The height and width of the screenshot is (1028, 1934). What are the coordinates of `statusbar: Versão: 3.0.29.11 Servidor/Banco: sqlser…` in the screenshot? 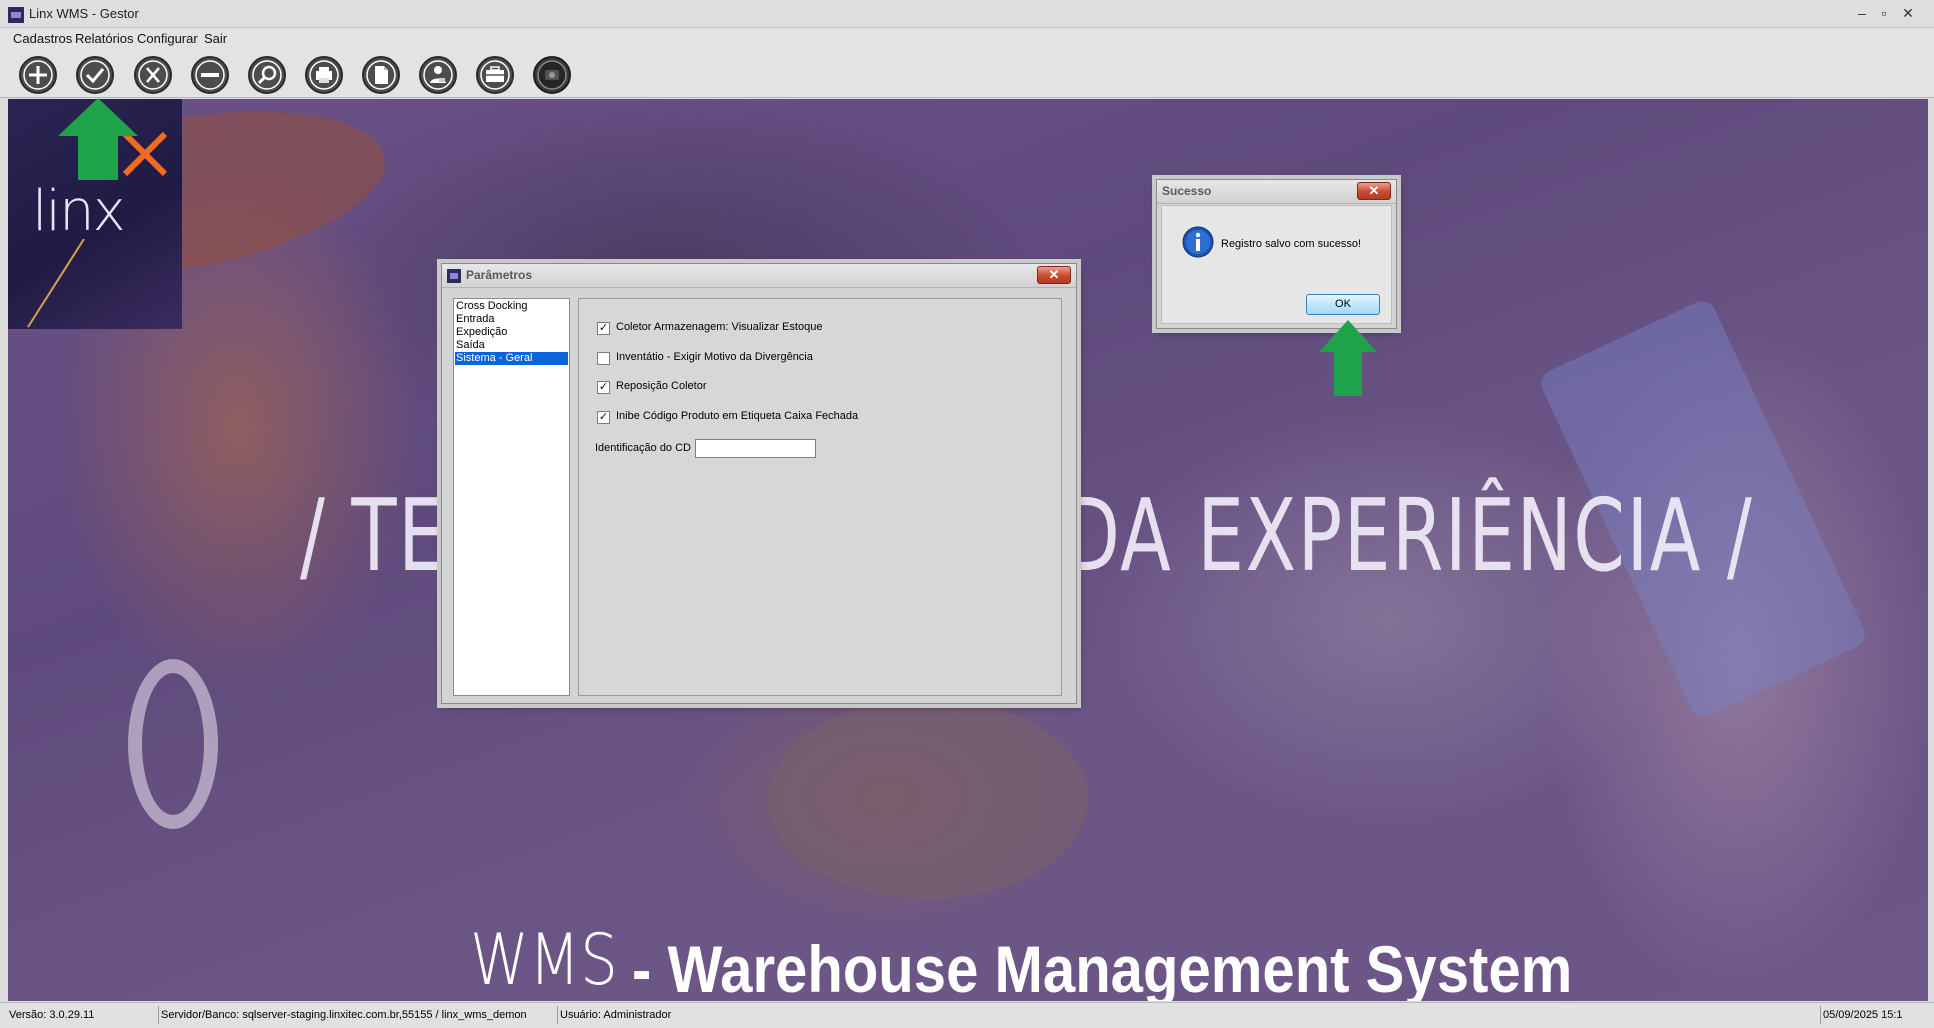 It's located at (967, 1015).